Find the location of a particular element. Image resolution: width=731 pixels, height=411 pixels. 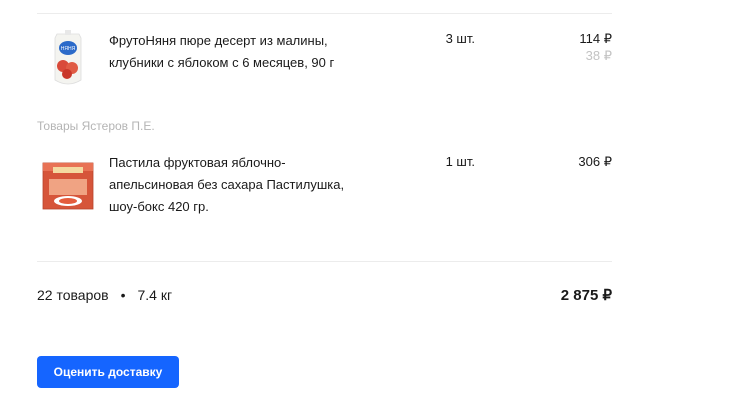

product-quantity: 3 шт. is located at coordinates (460, 38).